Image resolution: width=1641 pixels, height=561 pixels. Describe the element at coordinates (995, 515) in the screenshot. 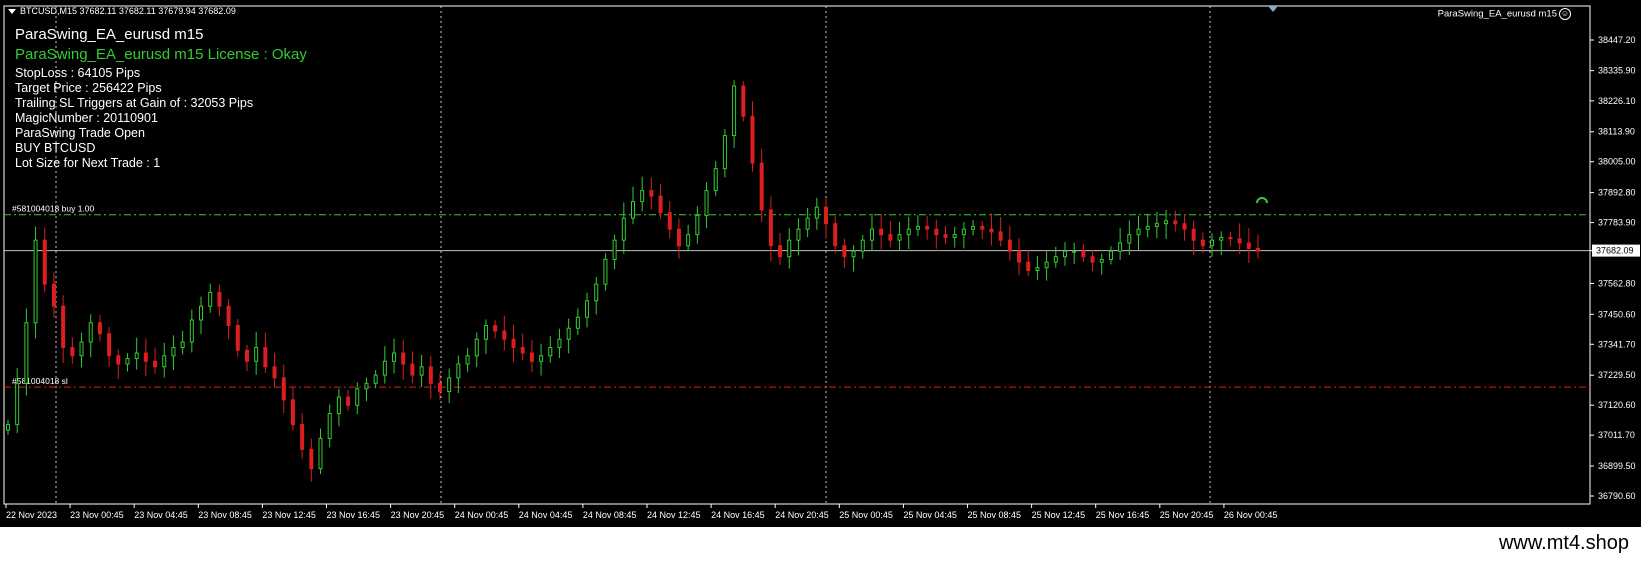

I see `x-tick-label: 25 Nov 08:45` at that location.